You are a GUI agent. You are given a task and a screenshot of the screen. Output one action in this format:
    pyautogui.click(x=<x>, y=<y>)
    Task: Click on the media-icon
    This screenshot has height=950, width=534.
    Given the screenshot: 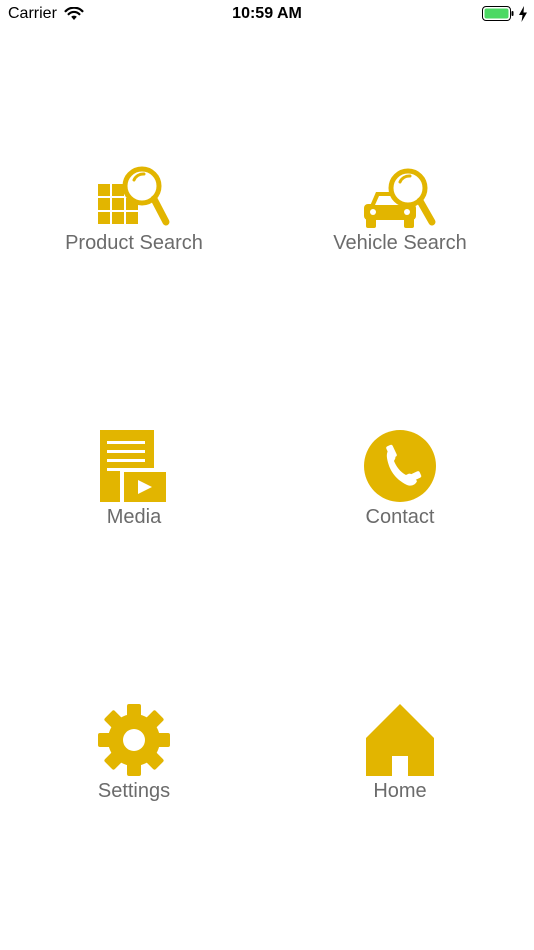 What is the action you would take?
    pyautogui.click(x=134, y=464)
    